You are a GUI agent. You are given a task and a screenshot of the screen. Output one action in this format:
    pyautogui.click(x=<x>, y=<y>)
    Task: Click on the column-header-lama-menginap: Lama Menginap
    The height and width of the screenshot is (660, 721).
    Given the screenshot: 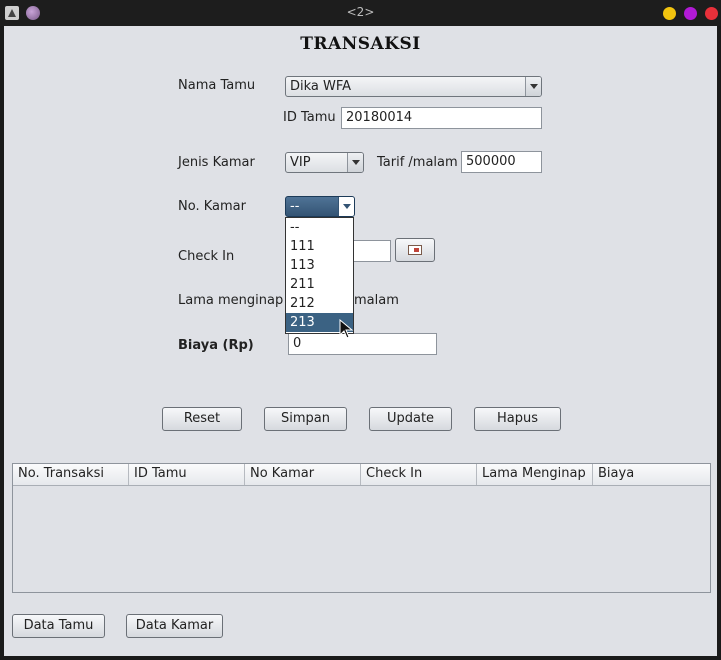 What is the action you would take?
    pyautogui.click(x=535, y=474)
    